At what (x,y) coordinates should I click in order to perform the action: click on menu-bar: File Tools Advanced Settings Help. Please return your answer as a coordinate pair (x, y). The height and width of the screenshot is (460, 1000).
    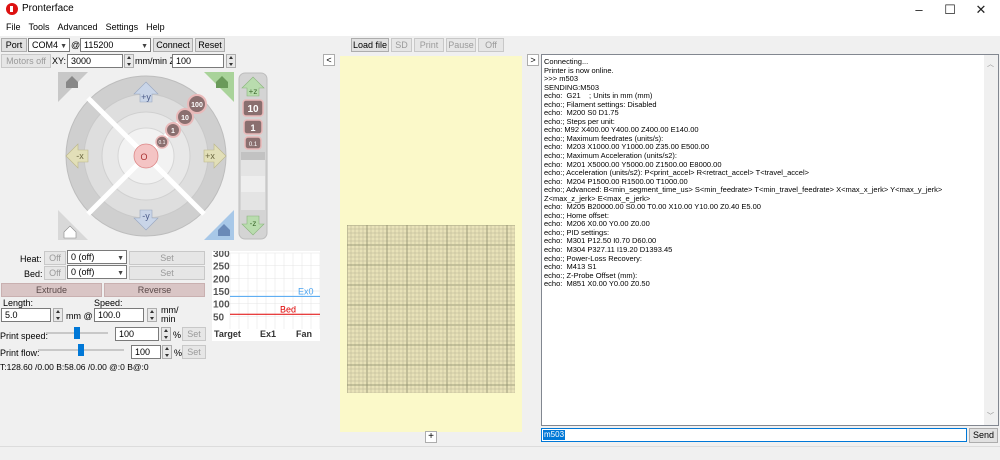
    Looking at the image, I should click on (500, 28).